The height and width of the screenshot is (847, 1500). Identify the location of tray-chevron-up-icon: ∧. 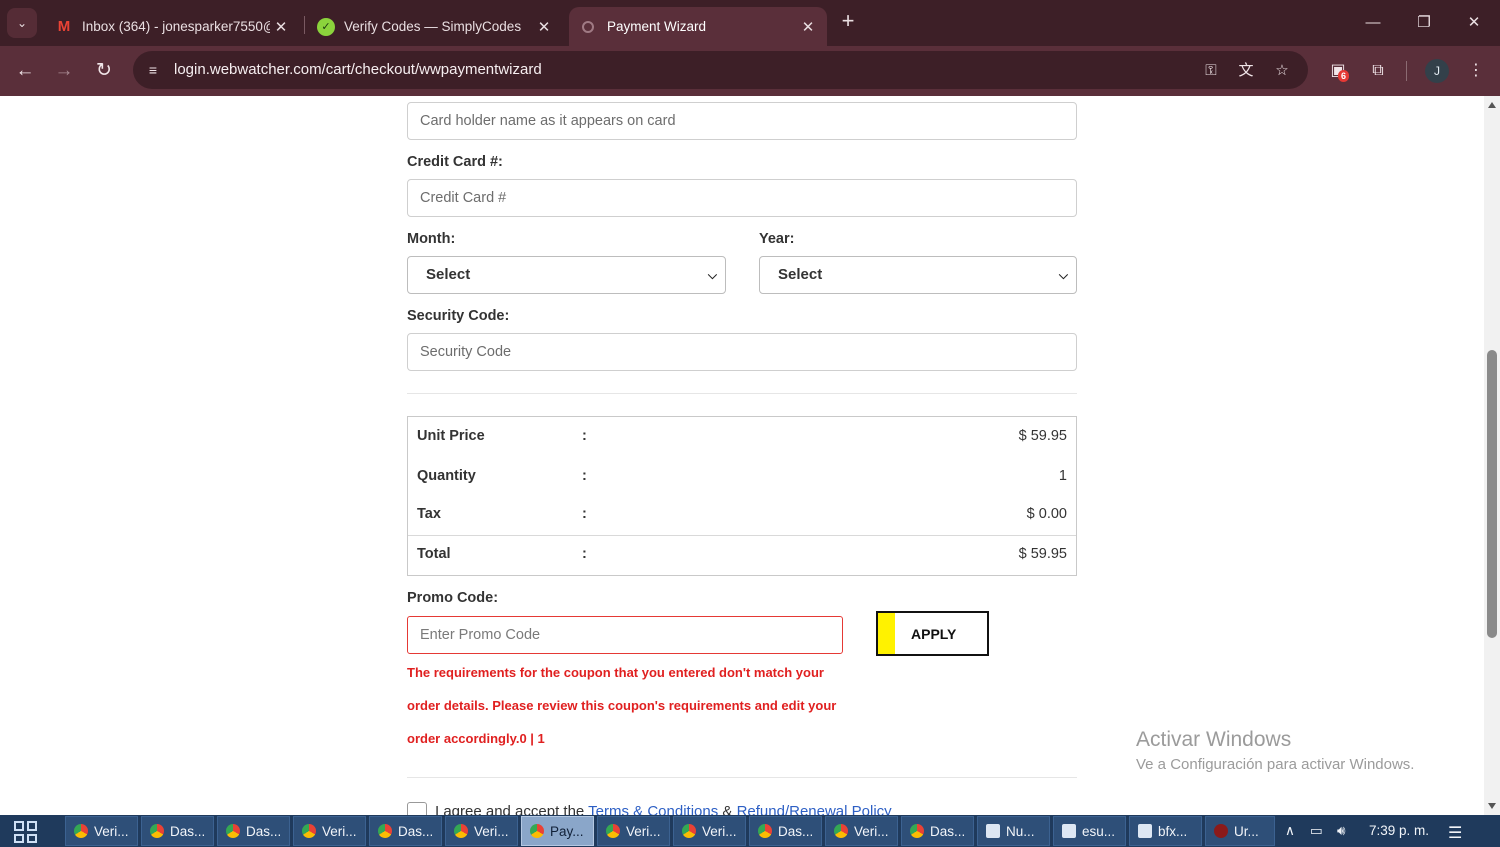
(1290, 831).